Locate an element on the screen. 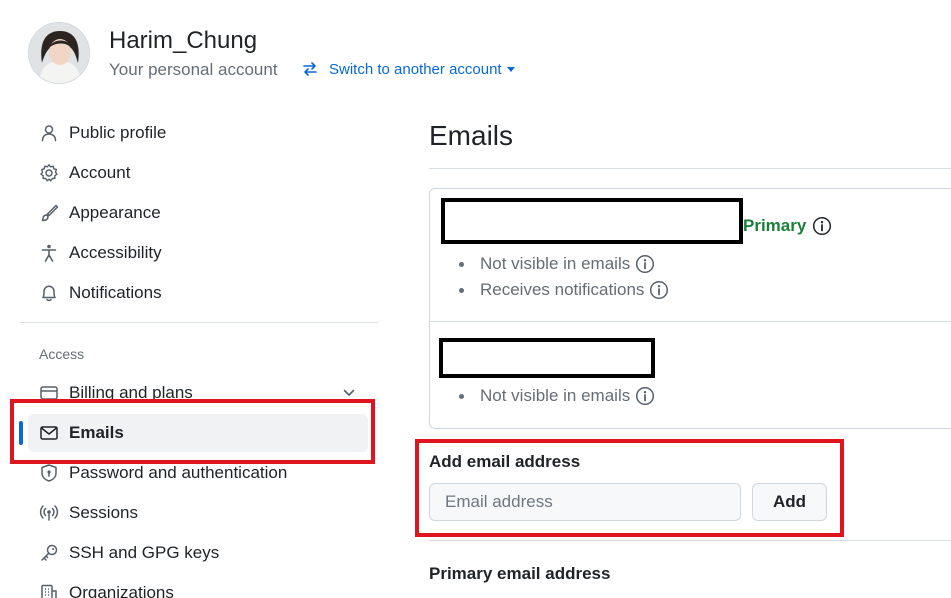 The width and height of the screenshot is (951, 598). key-icon is located at coordinates (49, 553).